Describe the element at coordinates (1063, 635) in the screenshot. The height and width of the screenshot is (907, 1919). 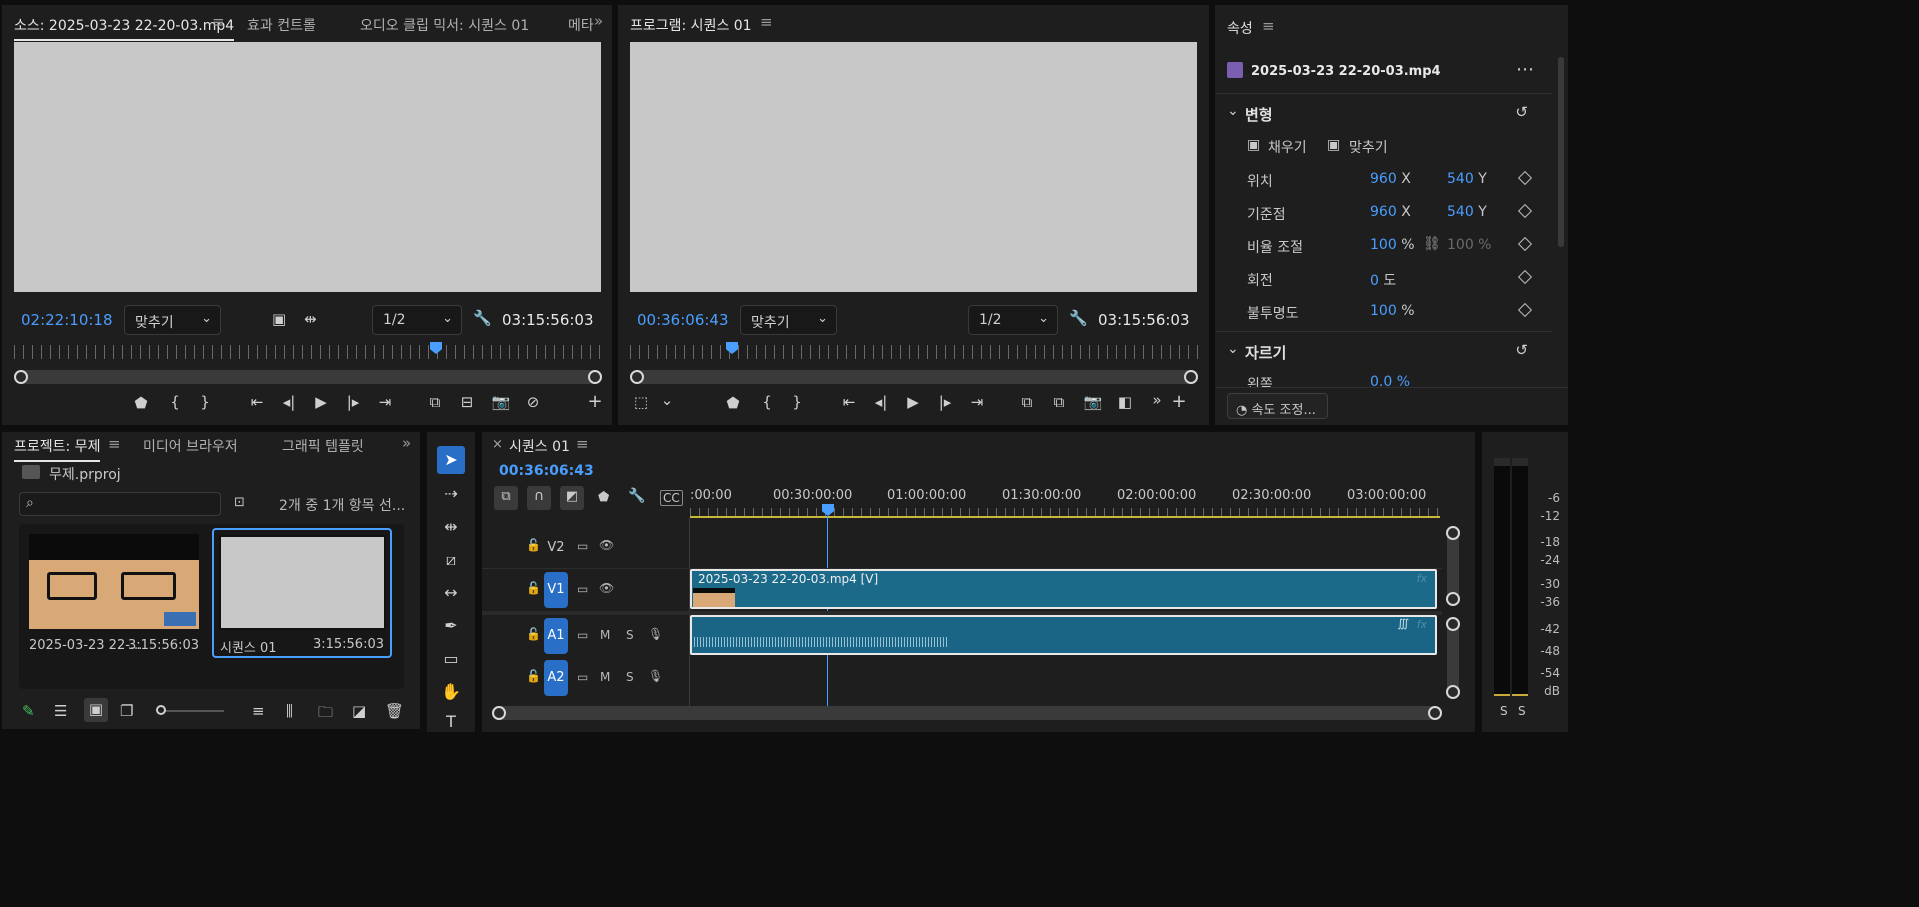
I see `audio-clip: fx ∭` at that location.